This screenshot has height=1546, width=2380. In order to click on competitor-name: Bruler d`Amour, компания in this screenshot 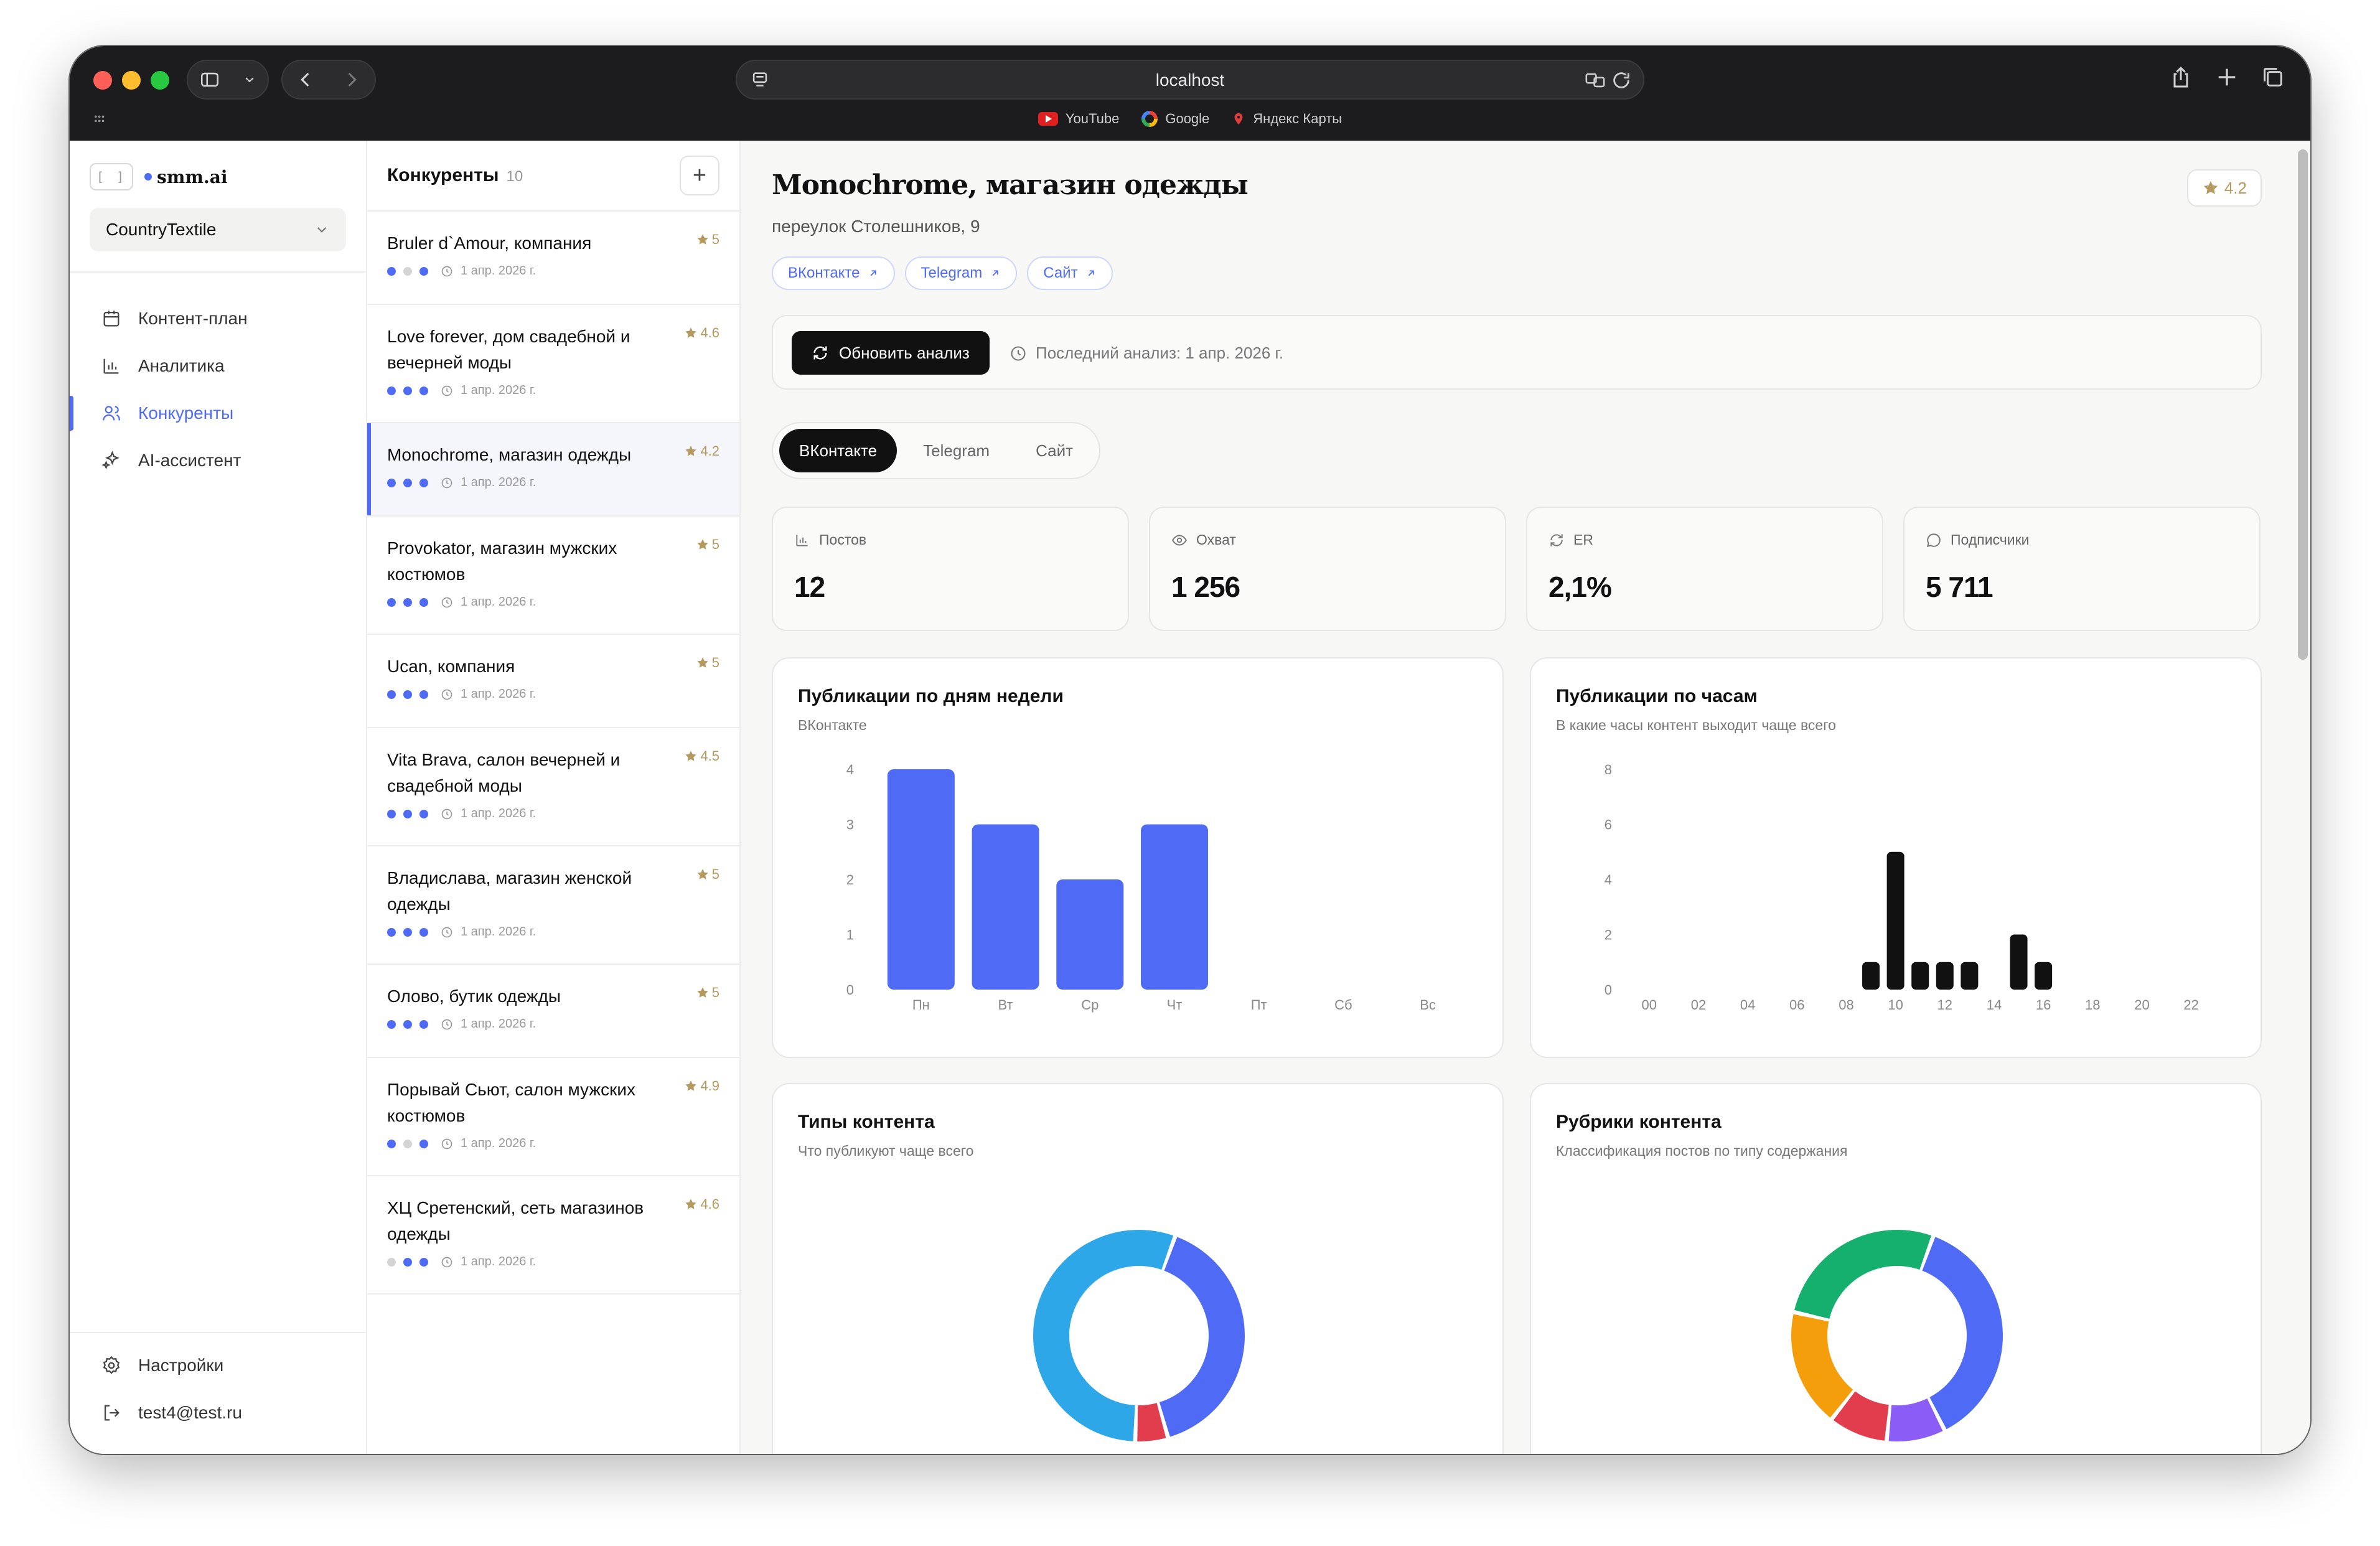, I will do `click(490, 243)`.